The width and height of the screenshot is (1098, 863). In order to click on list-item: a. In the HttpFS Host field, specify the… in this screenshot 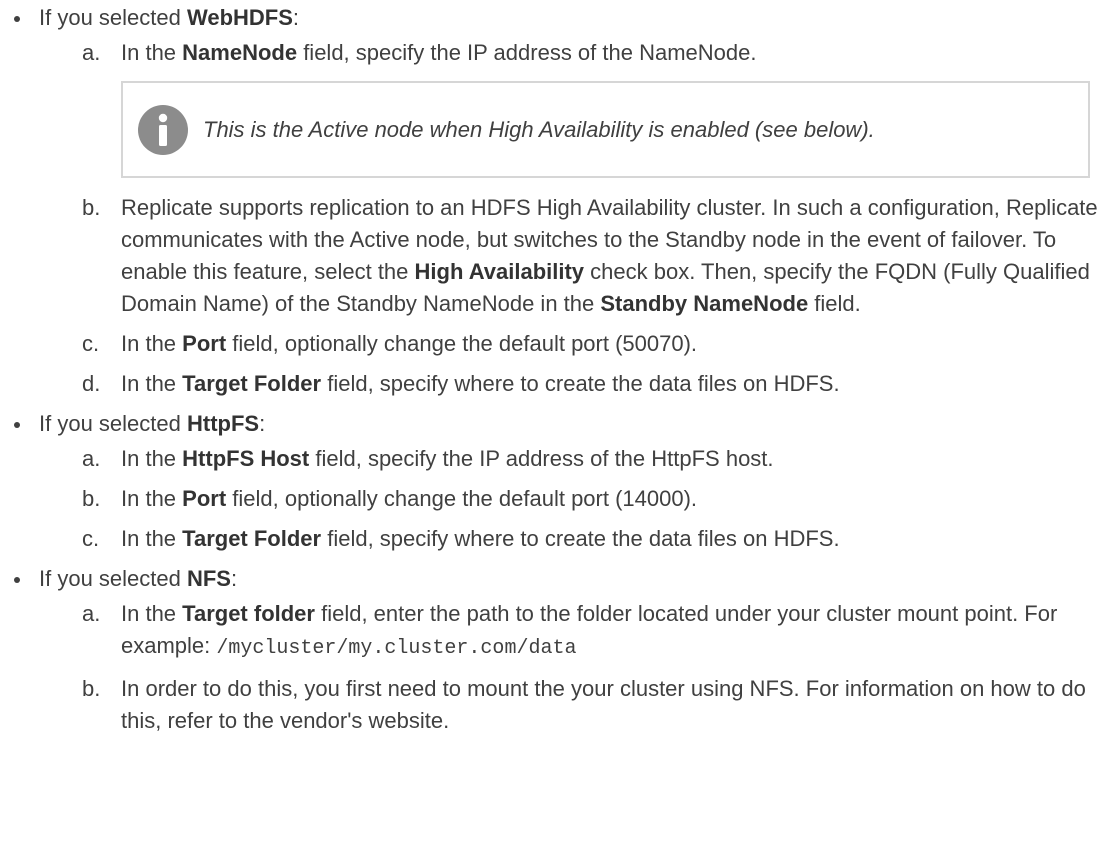, I will do `click(549, 459)`.